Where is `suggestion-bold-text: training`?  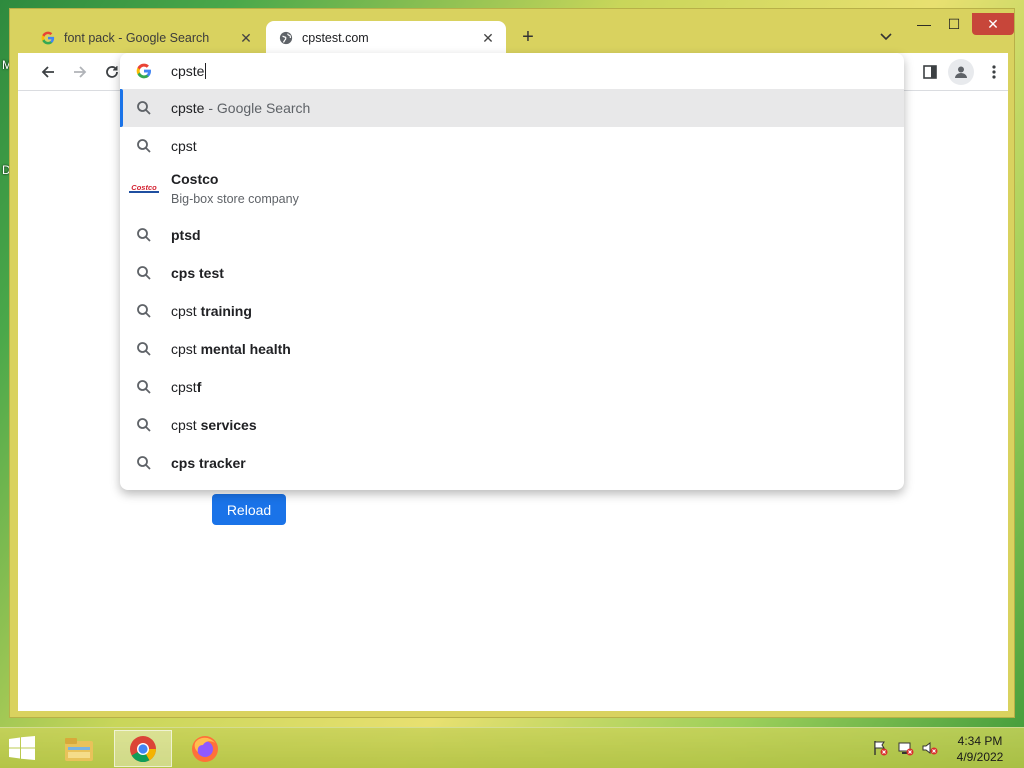
suggestion-bold-text: training is located at coordinates (226, 311).